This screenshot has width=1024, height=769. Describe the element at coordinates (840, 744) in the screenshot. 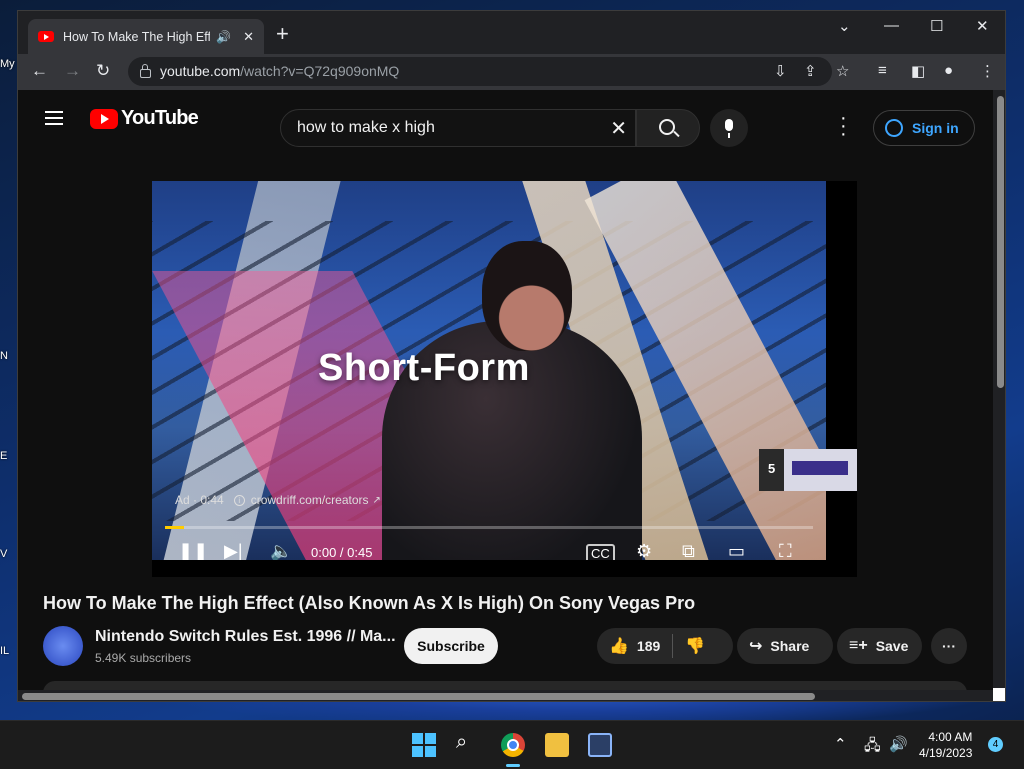

I see `tray-overflow-icon: ⌃` at that location.